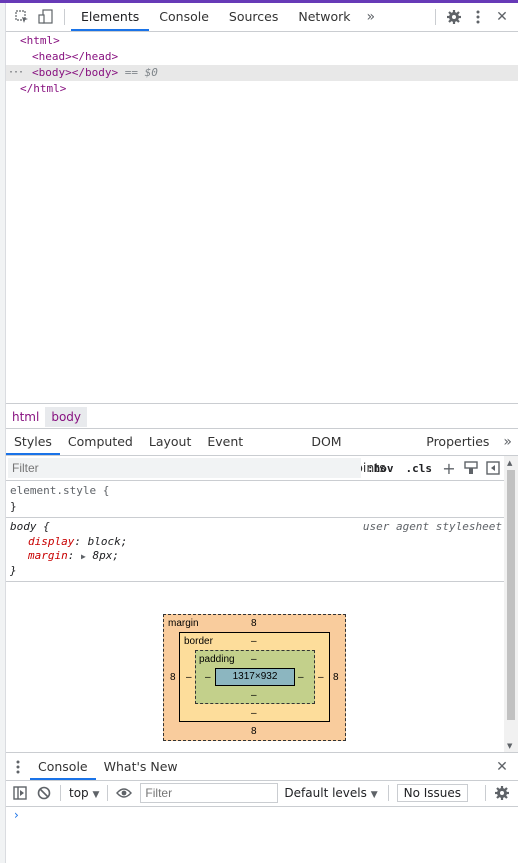  I want to click on padding-label: padding, so click(217, 659).